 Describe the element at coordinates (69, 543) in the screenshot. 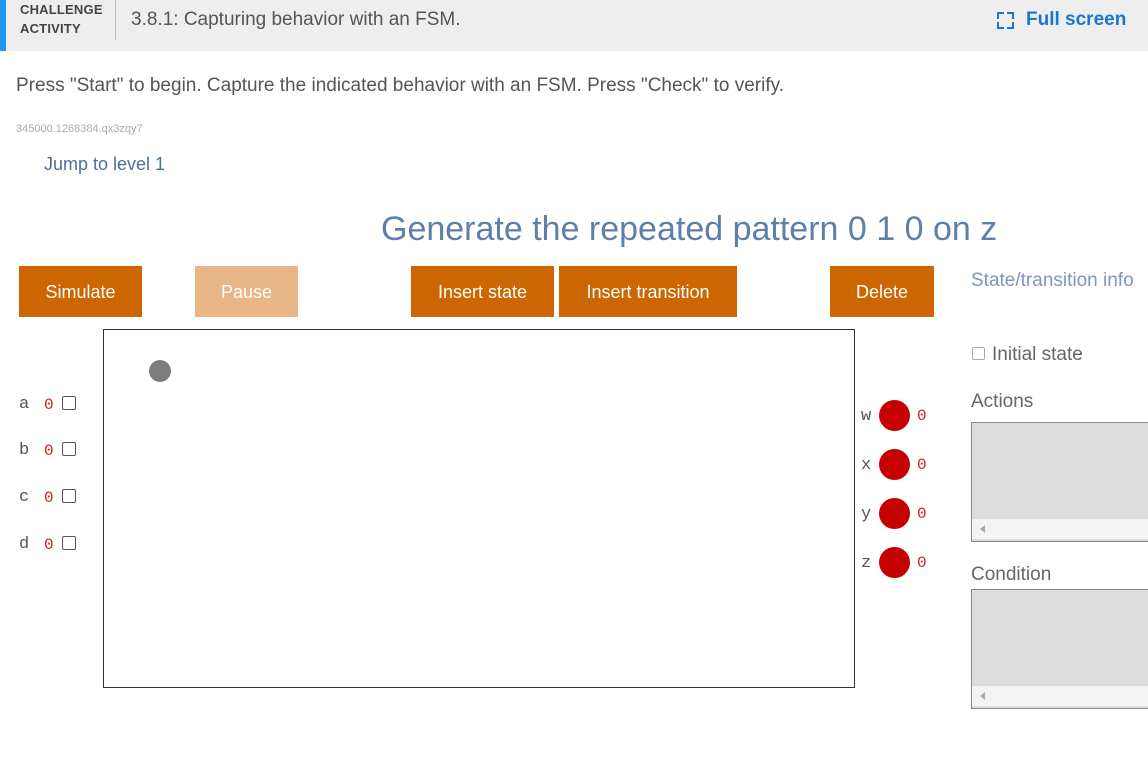

I see `input-checkbox-d` at that location.